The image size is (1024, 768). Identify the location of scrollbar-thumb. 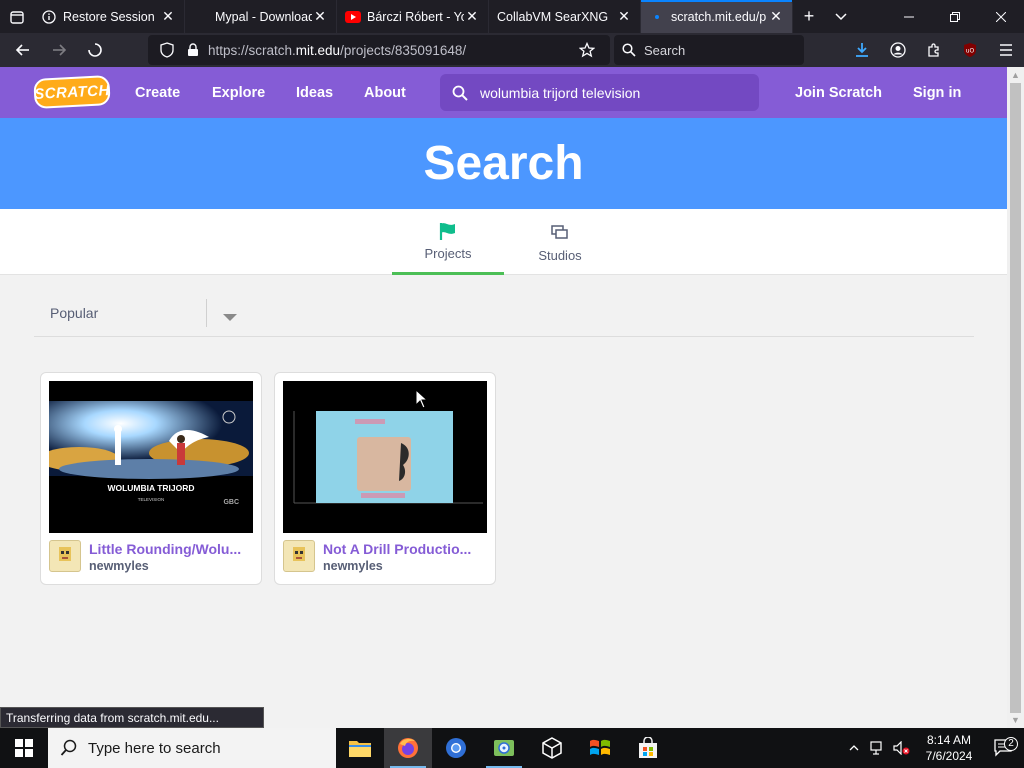
(1015, 398).